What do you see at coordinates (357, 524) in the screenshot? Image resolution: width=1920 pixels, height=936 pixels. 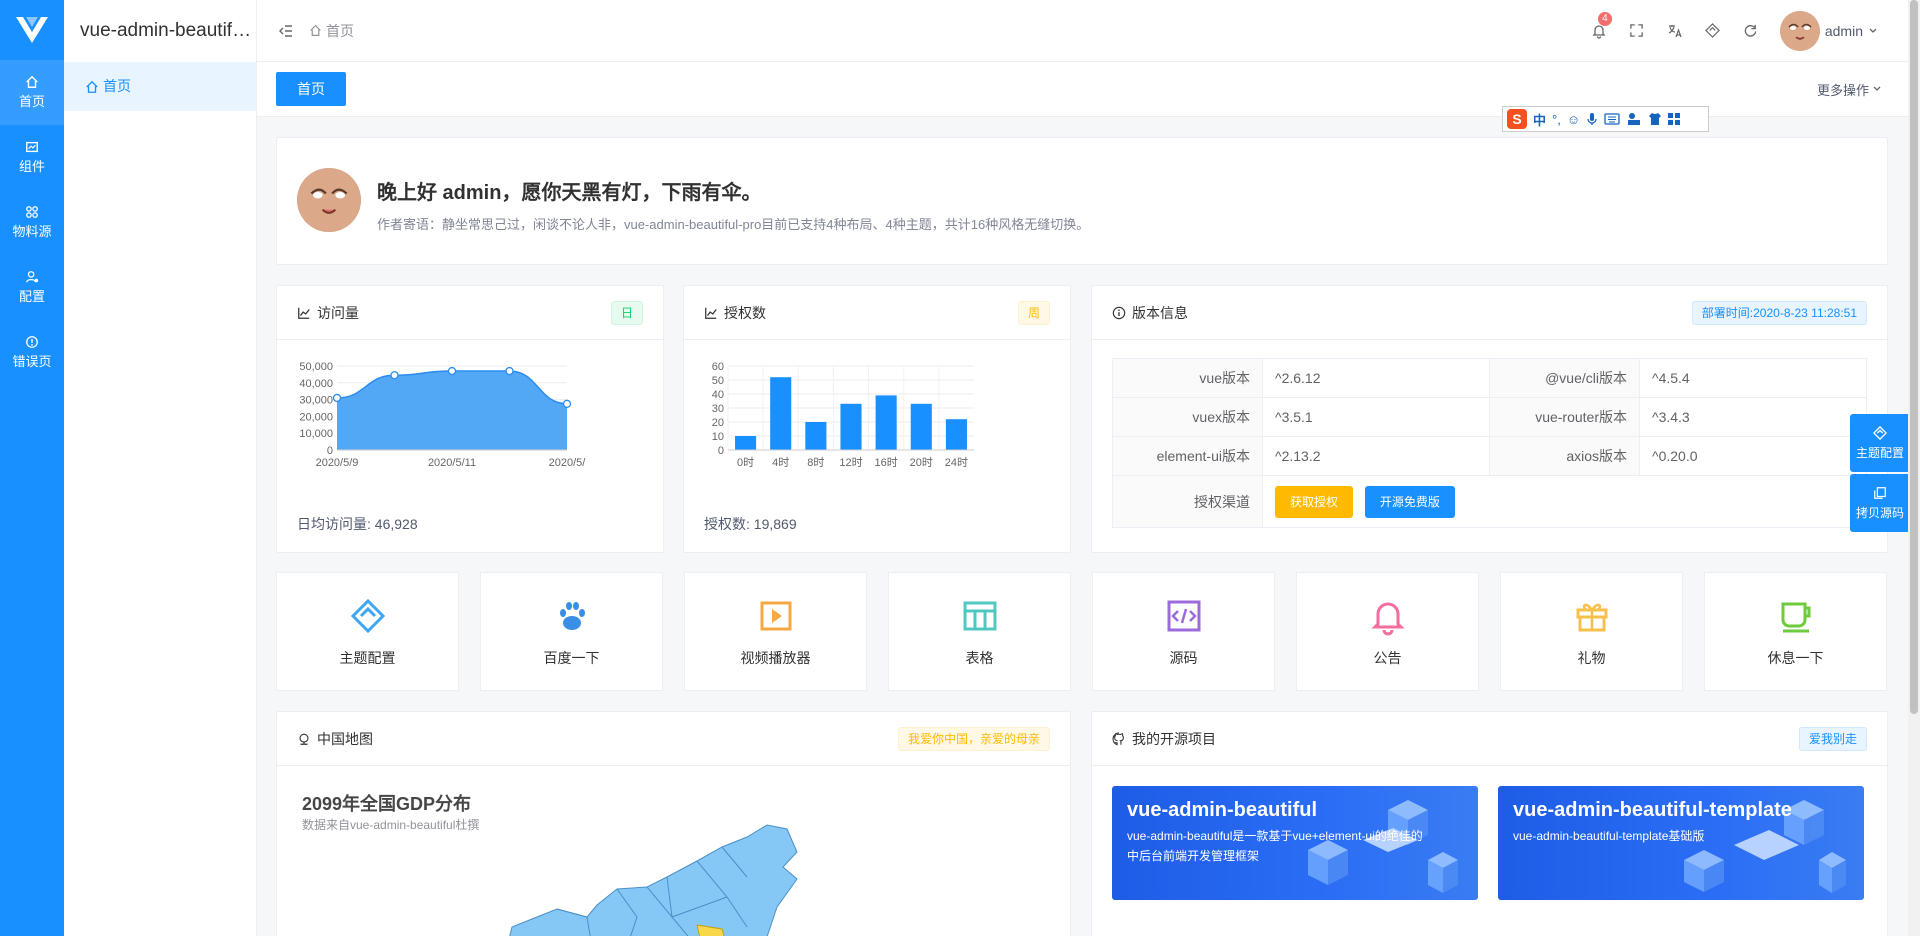 I see `visits-footer: 日均访问量: 46,928` at bounding box center [357, 524].